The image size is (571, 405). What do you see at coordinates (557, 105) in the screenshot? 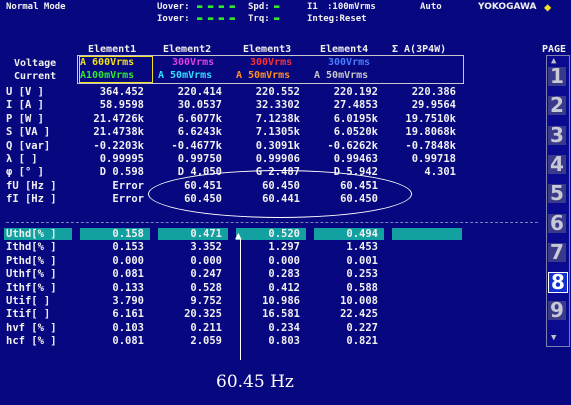
I see `page-item-2: 2` at bounding box center [557, 105].